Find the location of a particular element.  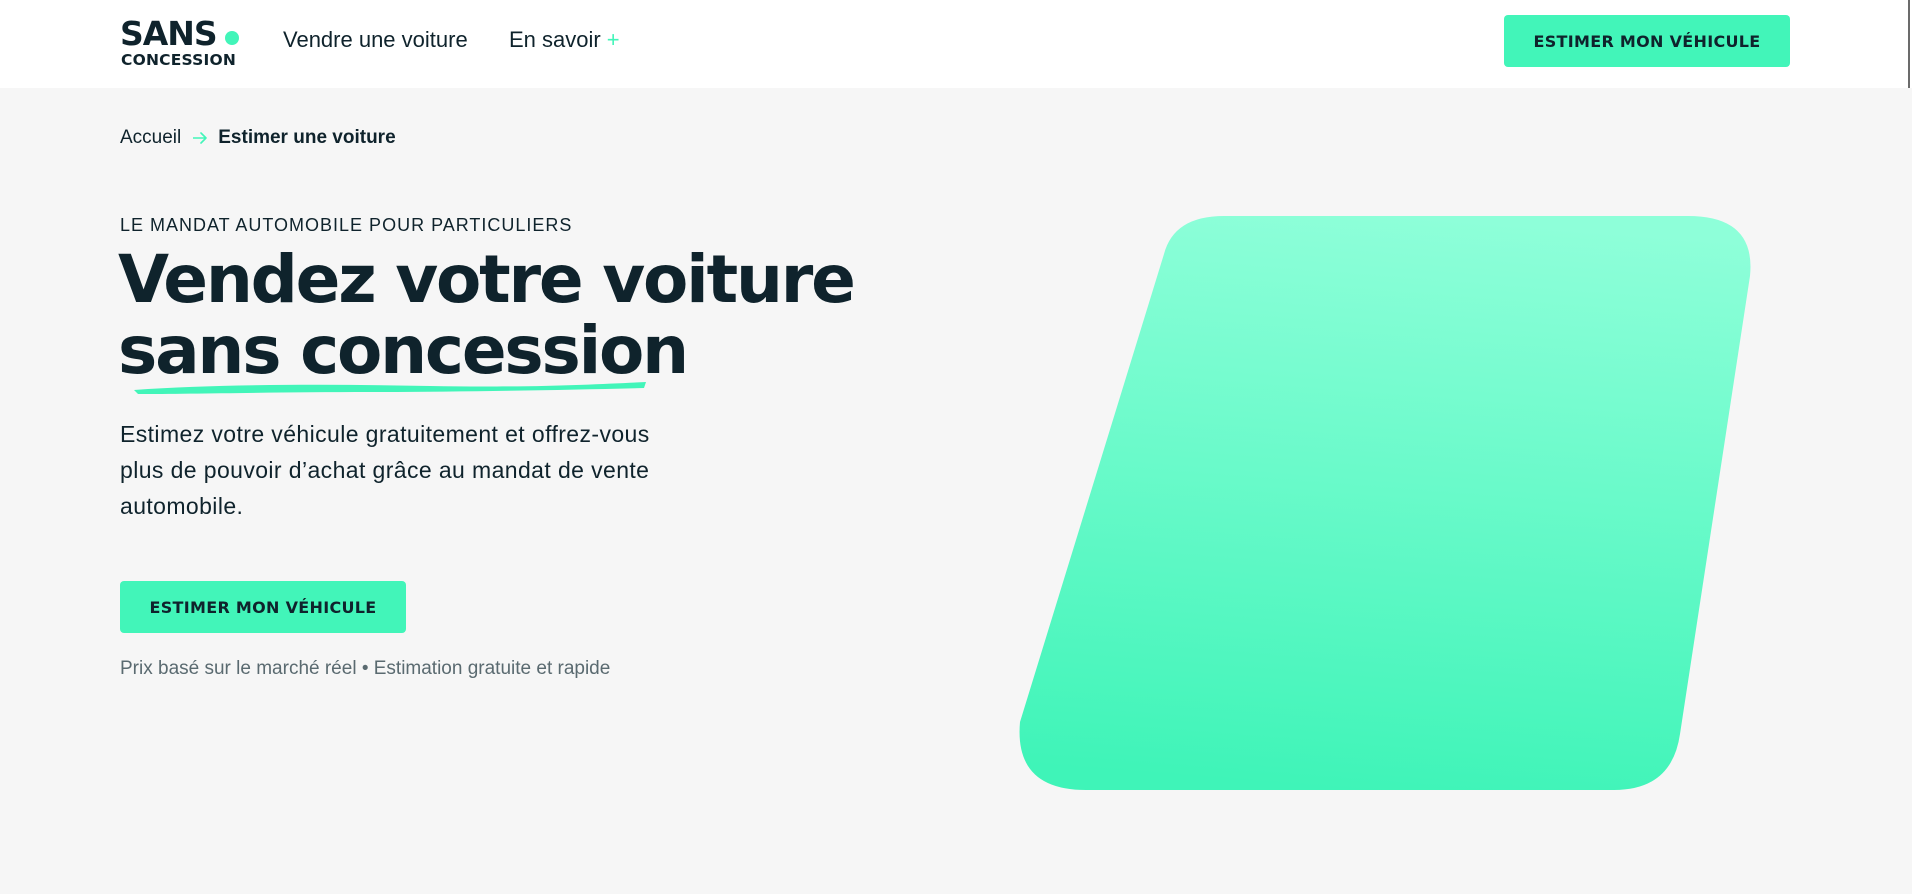

plus-icon: + is located at coordinates (613, 39).